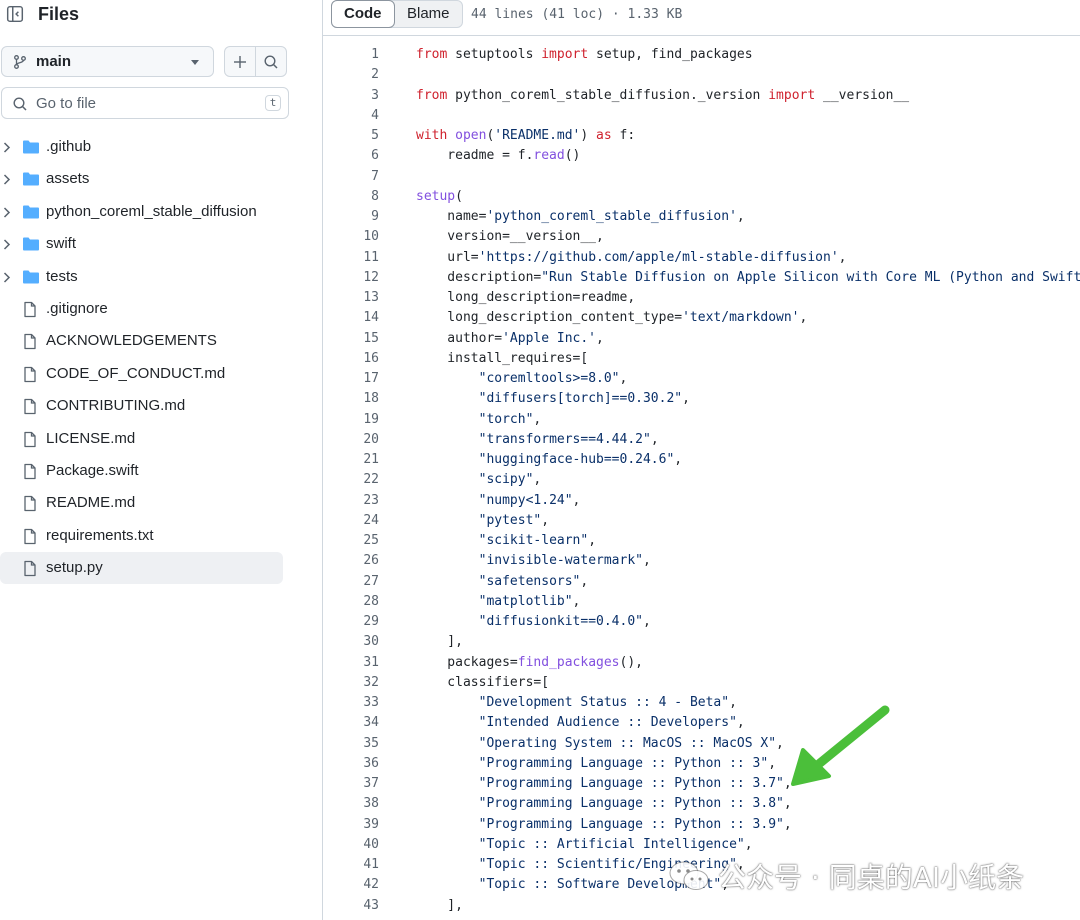  I want to click on tree-file-10: Package.swift, so click(141, 471).